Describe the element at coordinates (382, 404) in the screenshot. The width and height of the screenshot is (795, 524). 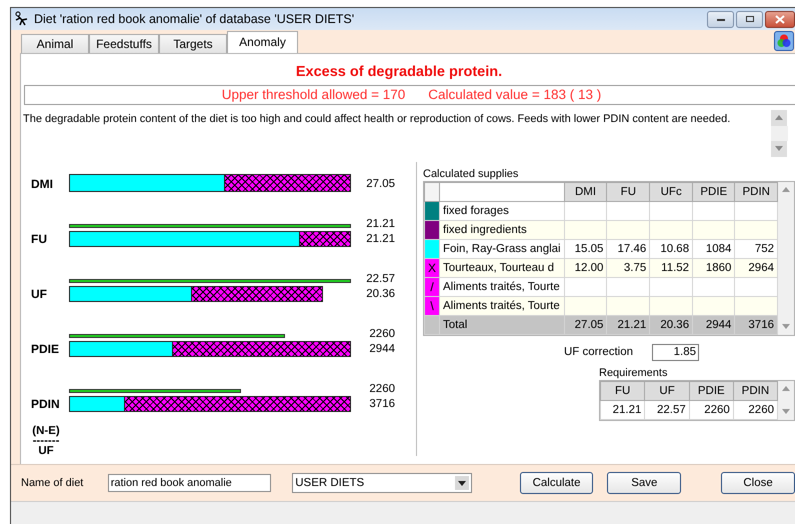
I see `supply-value: 3716` at that location.